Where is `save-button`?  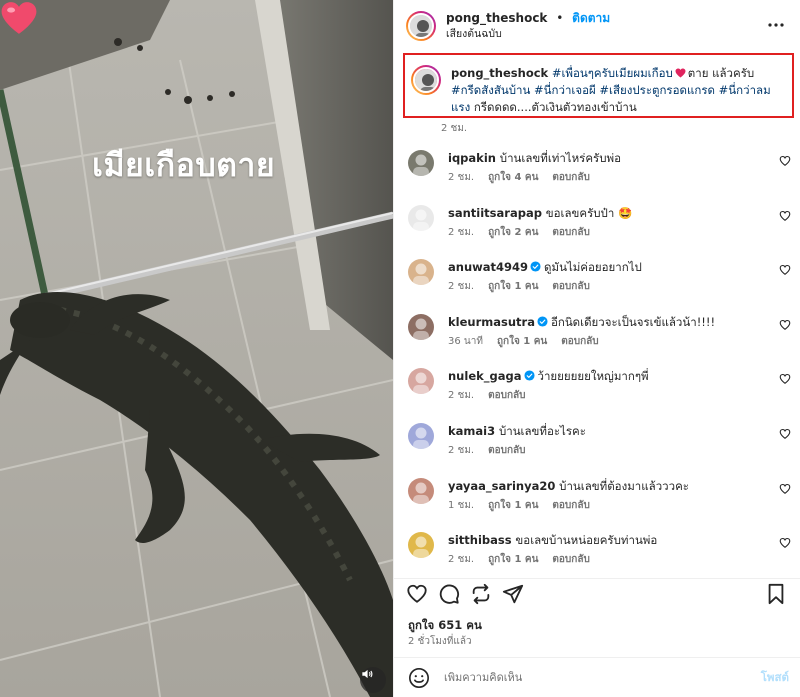 save-button is located at coordinates (778, 595).